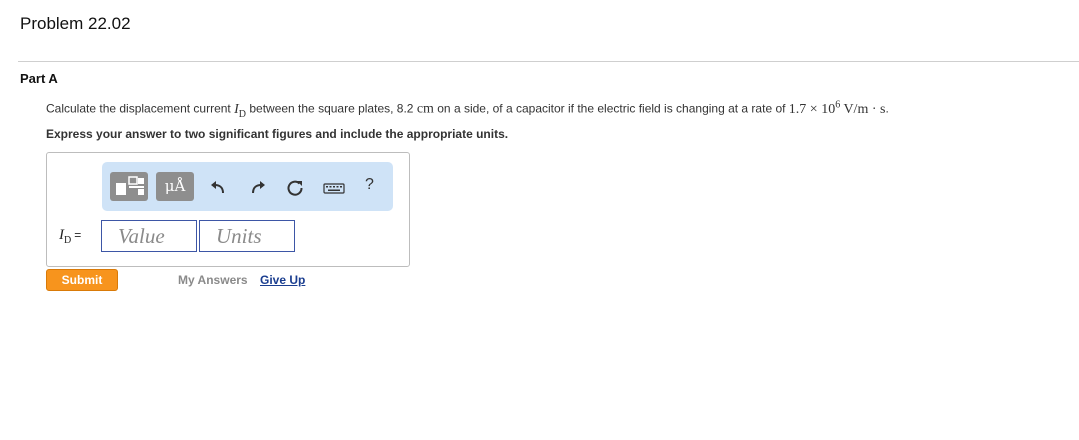 The width and height of the screenshot is (1079, 440). I want to click on math-toolbar: μÅ ?, so click(247, 186).